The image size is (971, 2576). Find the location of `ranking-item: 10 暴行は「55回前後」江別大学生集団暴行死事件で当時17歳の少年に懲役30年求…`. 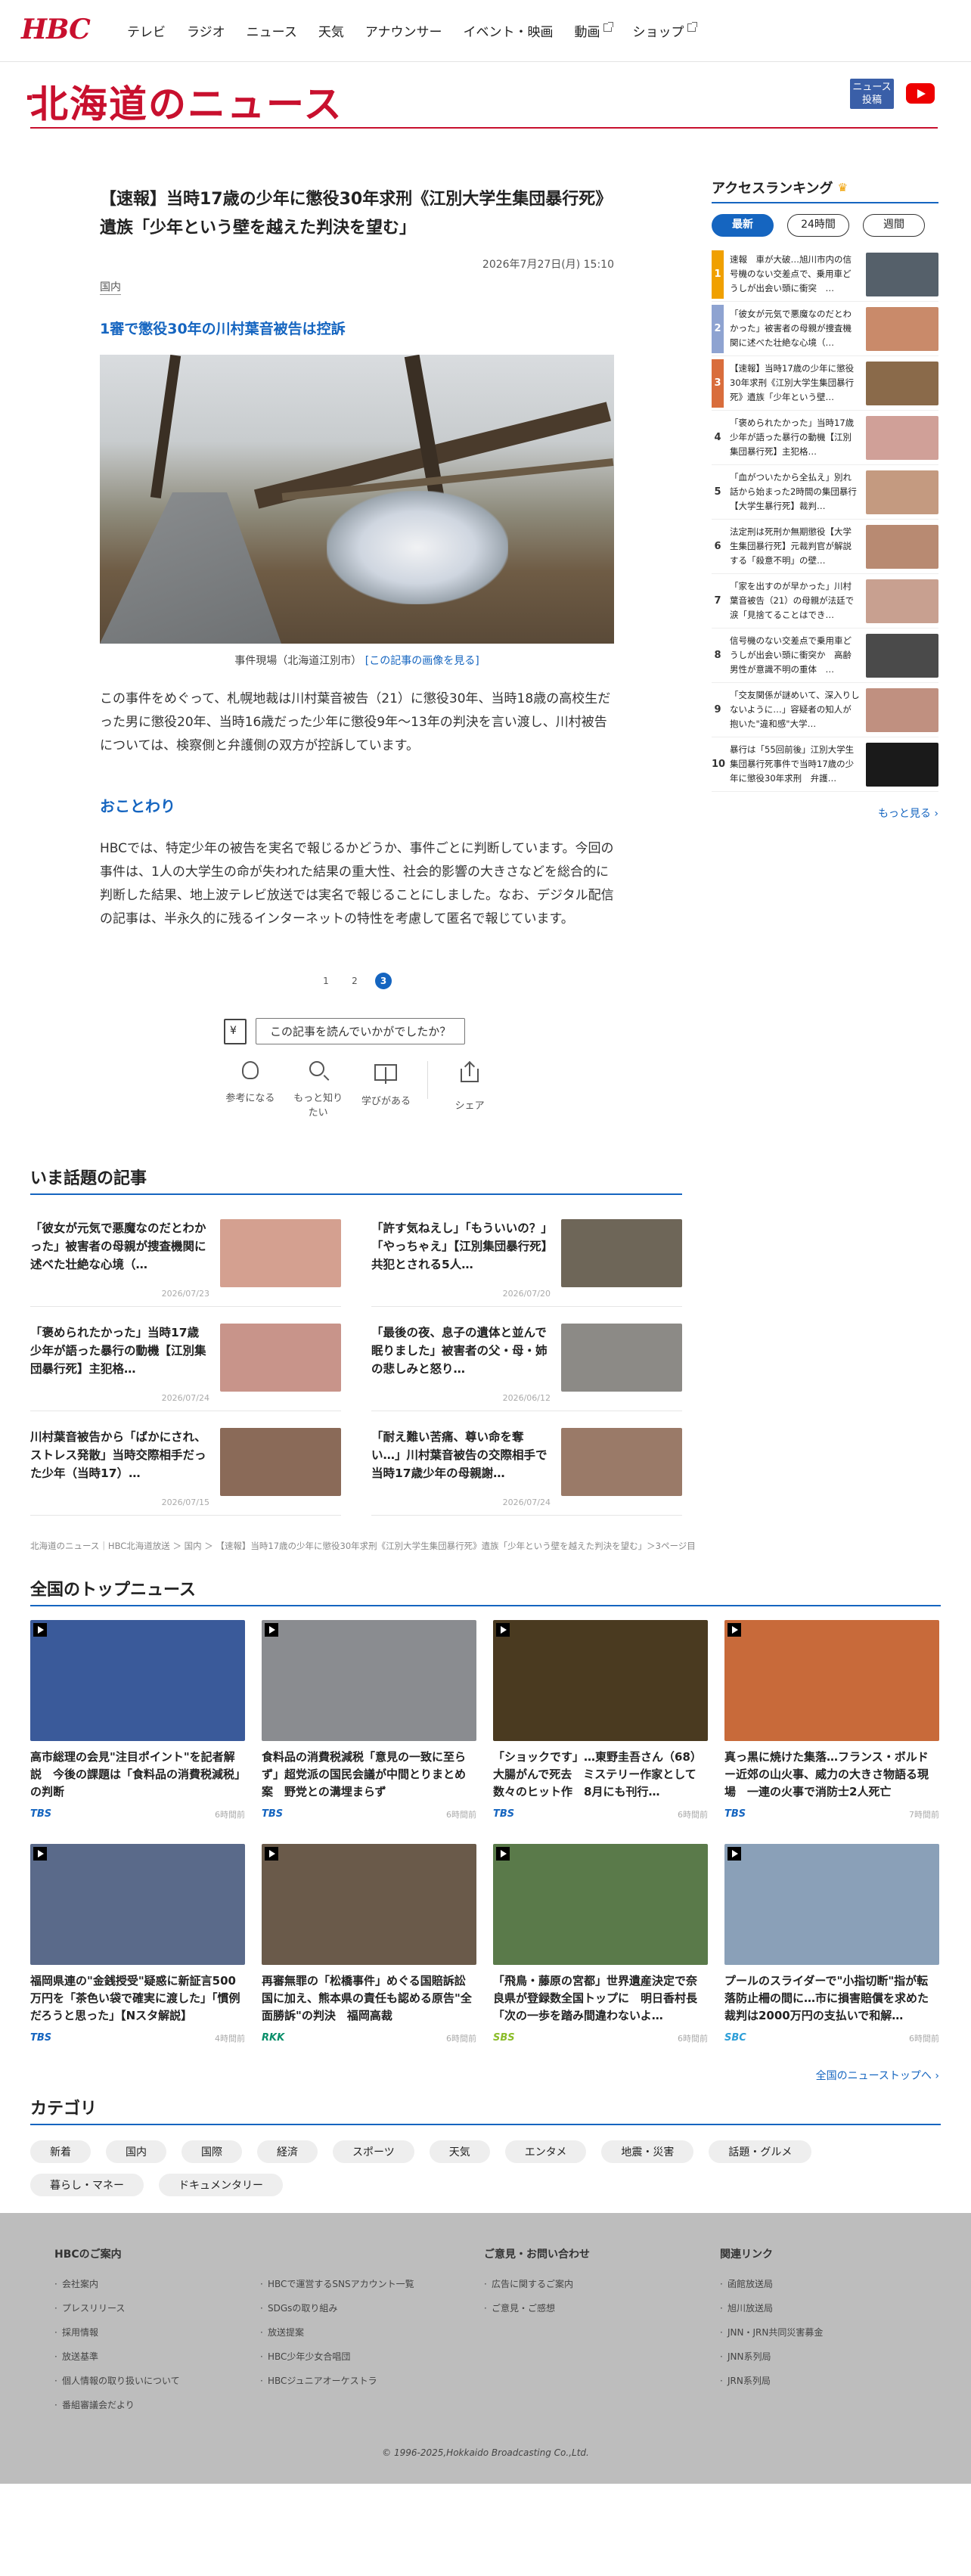

ranking-item: 10 暴行は「55回前後」江別大学生集団暴行死事件で当時17歳の少年に懲役30年求… is located at coordinates (825, 764).